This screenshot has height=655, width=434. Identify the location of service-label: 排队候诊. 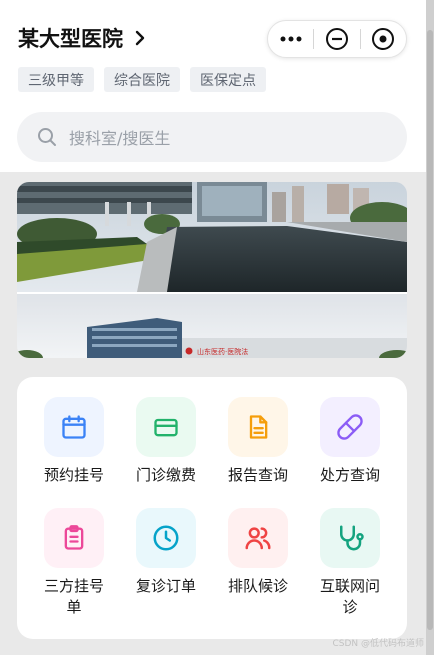
(257, 586).